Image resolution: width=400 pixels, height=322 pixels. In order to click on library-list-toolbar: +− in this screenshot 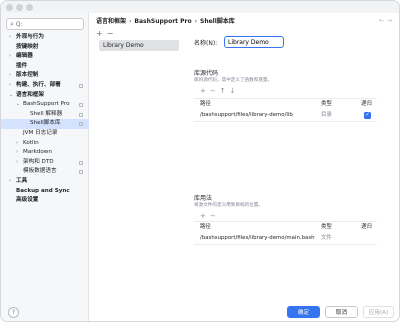, I will do `click(106, 33)`.